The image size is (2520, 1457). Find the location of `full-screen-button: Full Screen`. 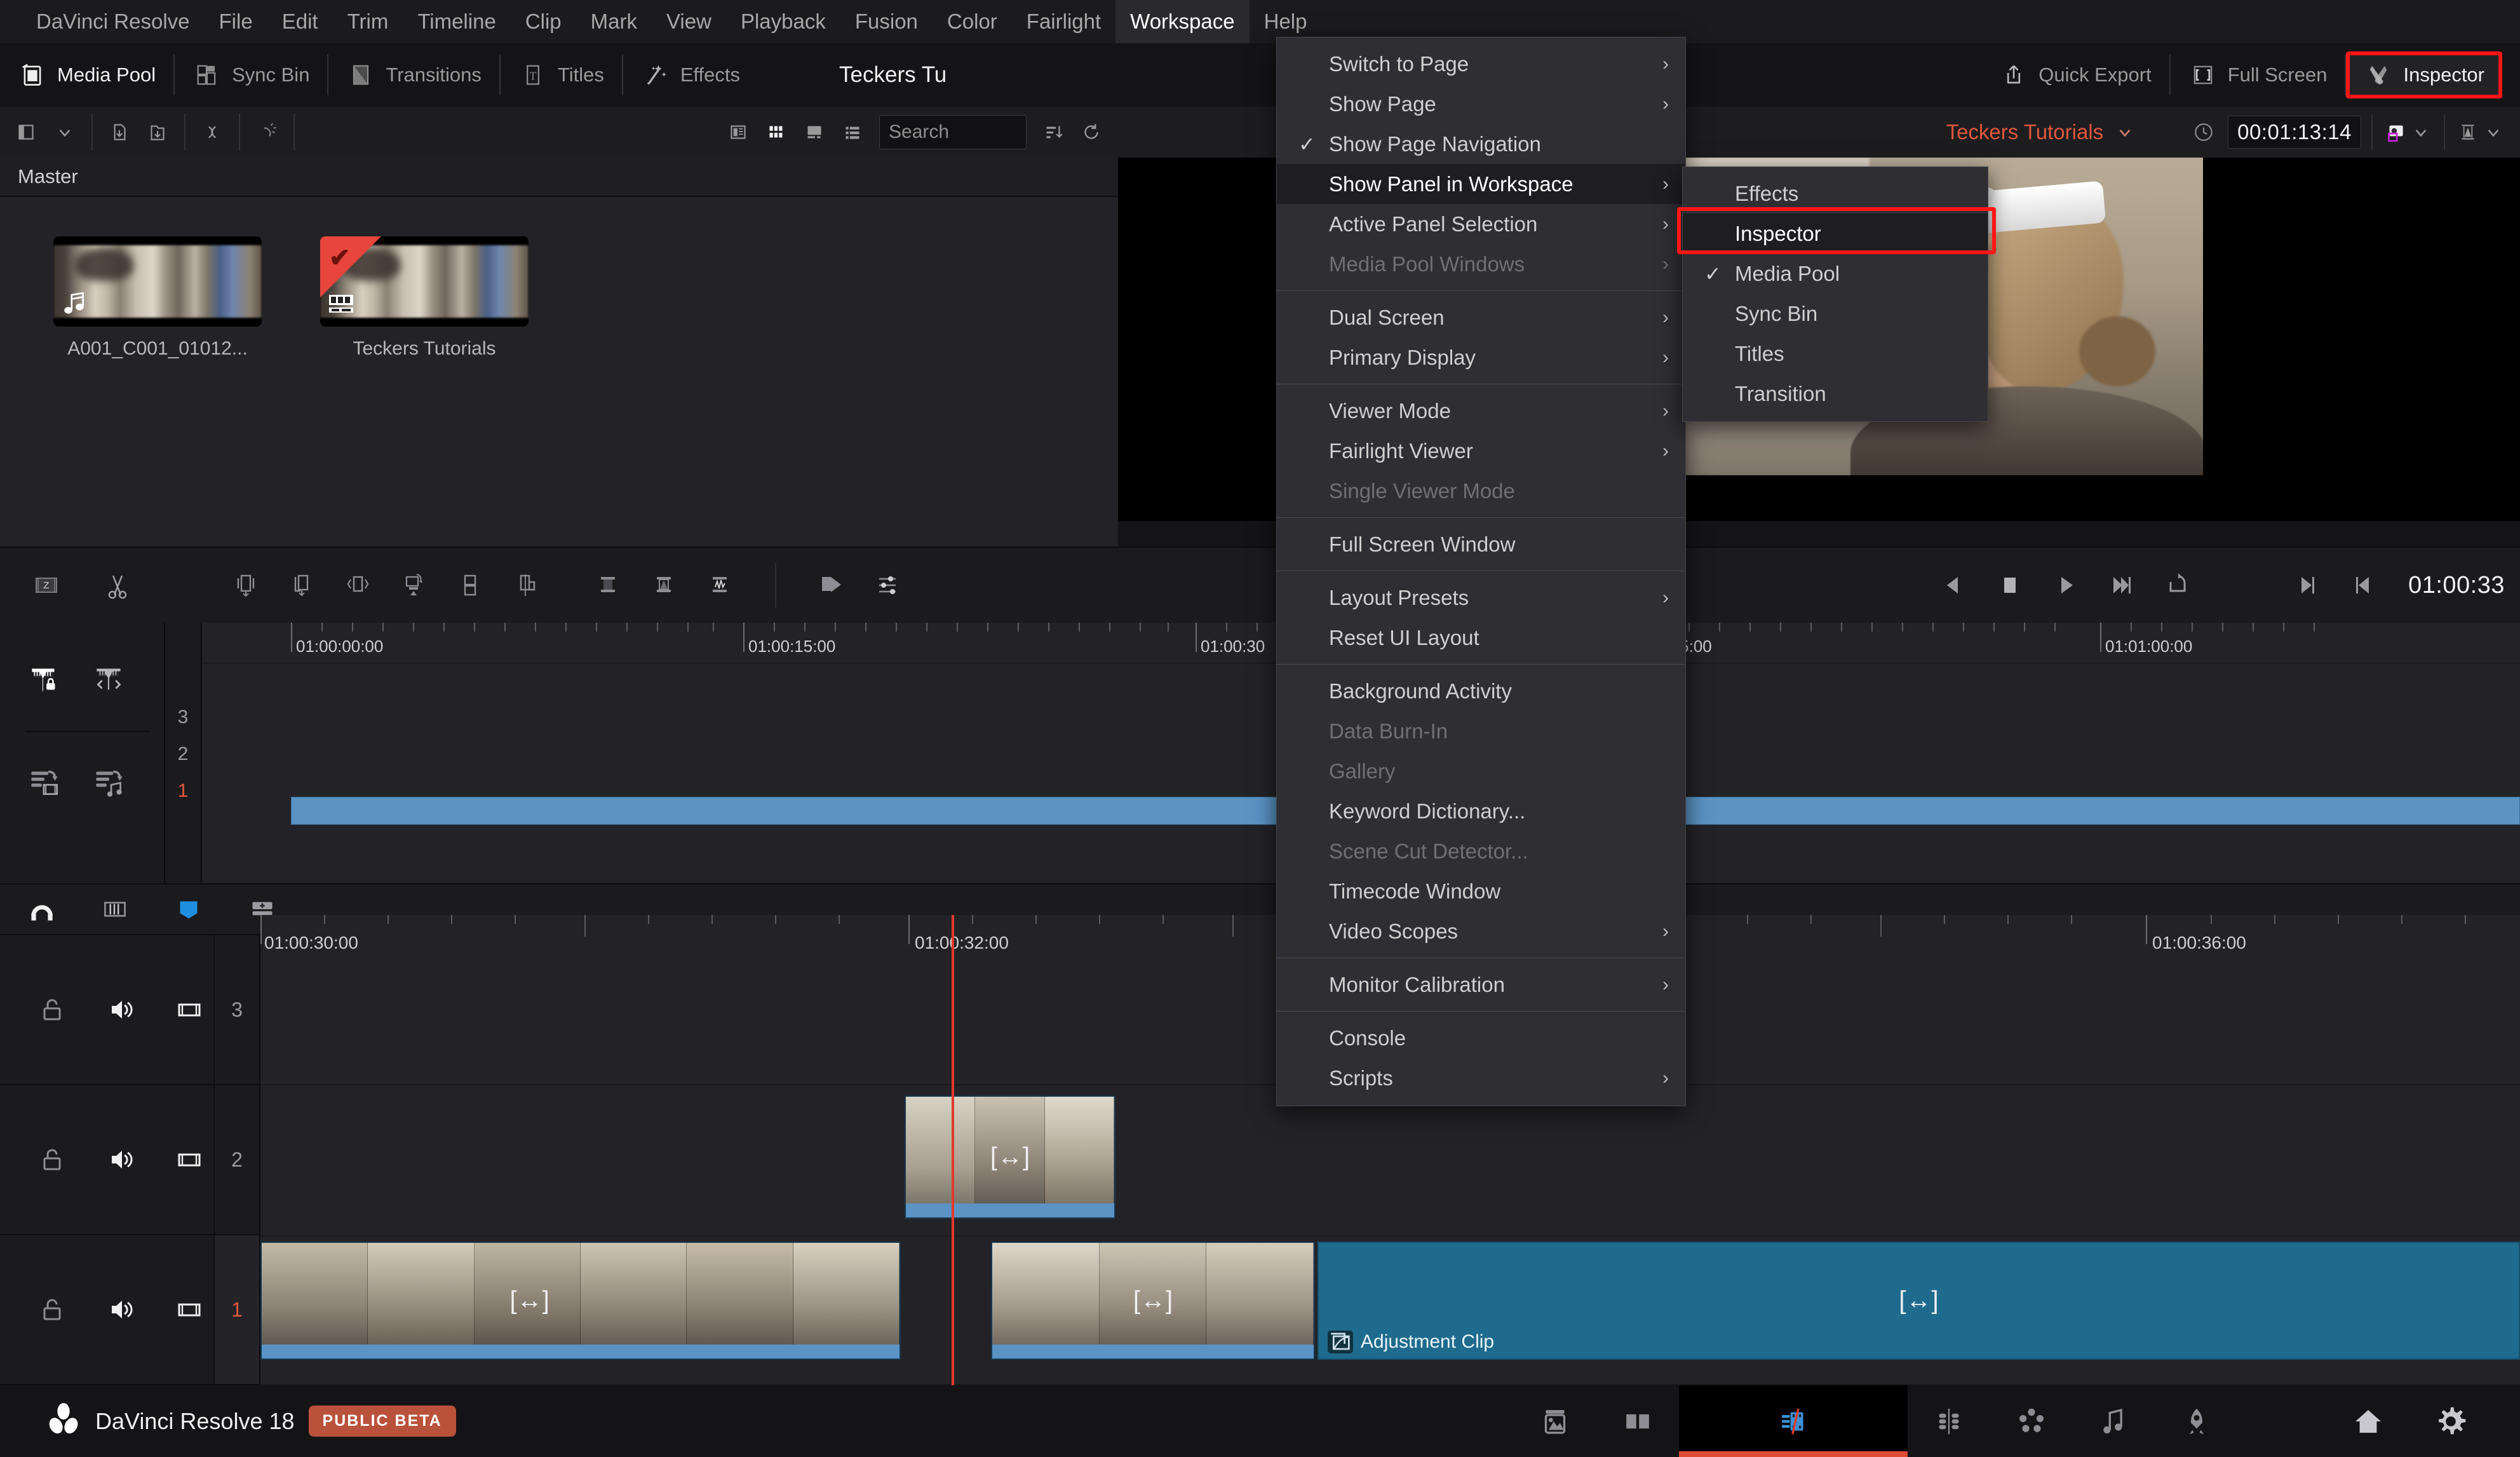

full-screen-button: Full Screen is located at coordinates (2258, 75).